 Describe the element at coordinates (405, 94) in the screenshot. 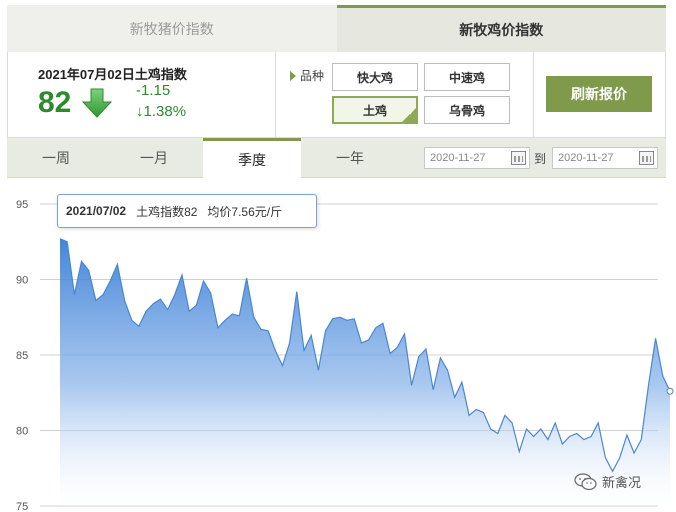

I see `variety-selector: 品种 快大鸡 中速鸡 土鸡 乌骨鸡` at that location.